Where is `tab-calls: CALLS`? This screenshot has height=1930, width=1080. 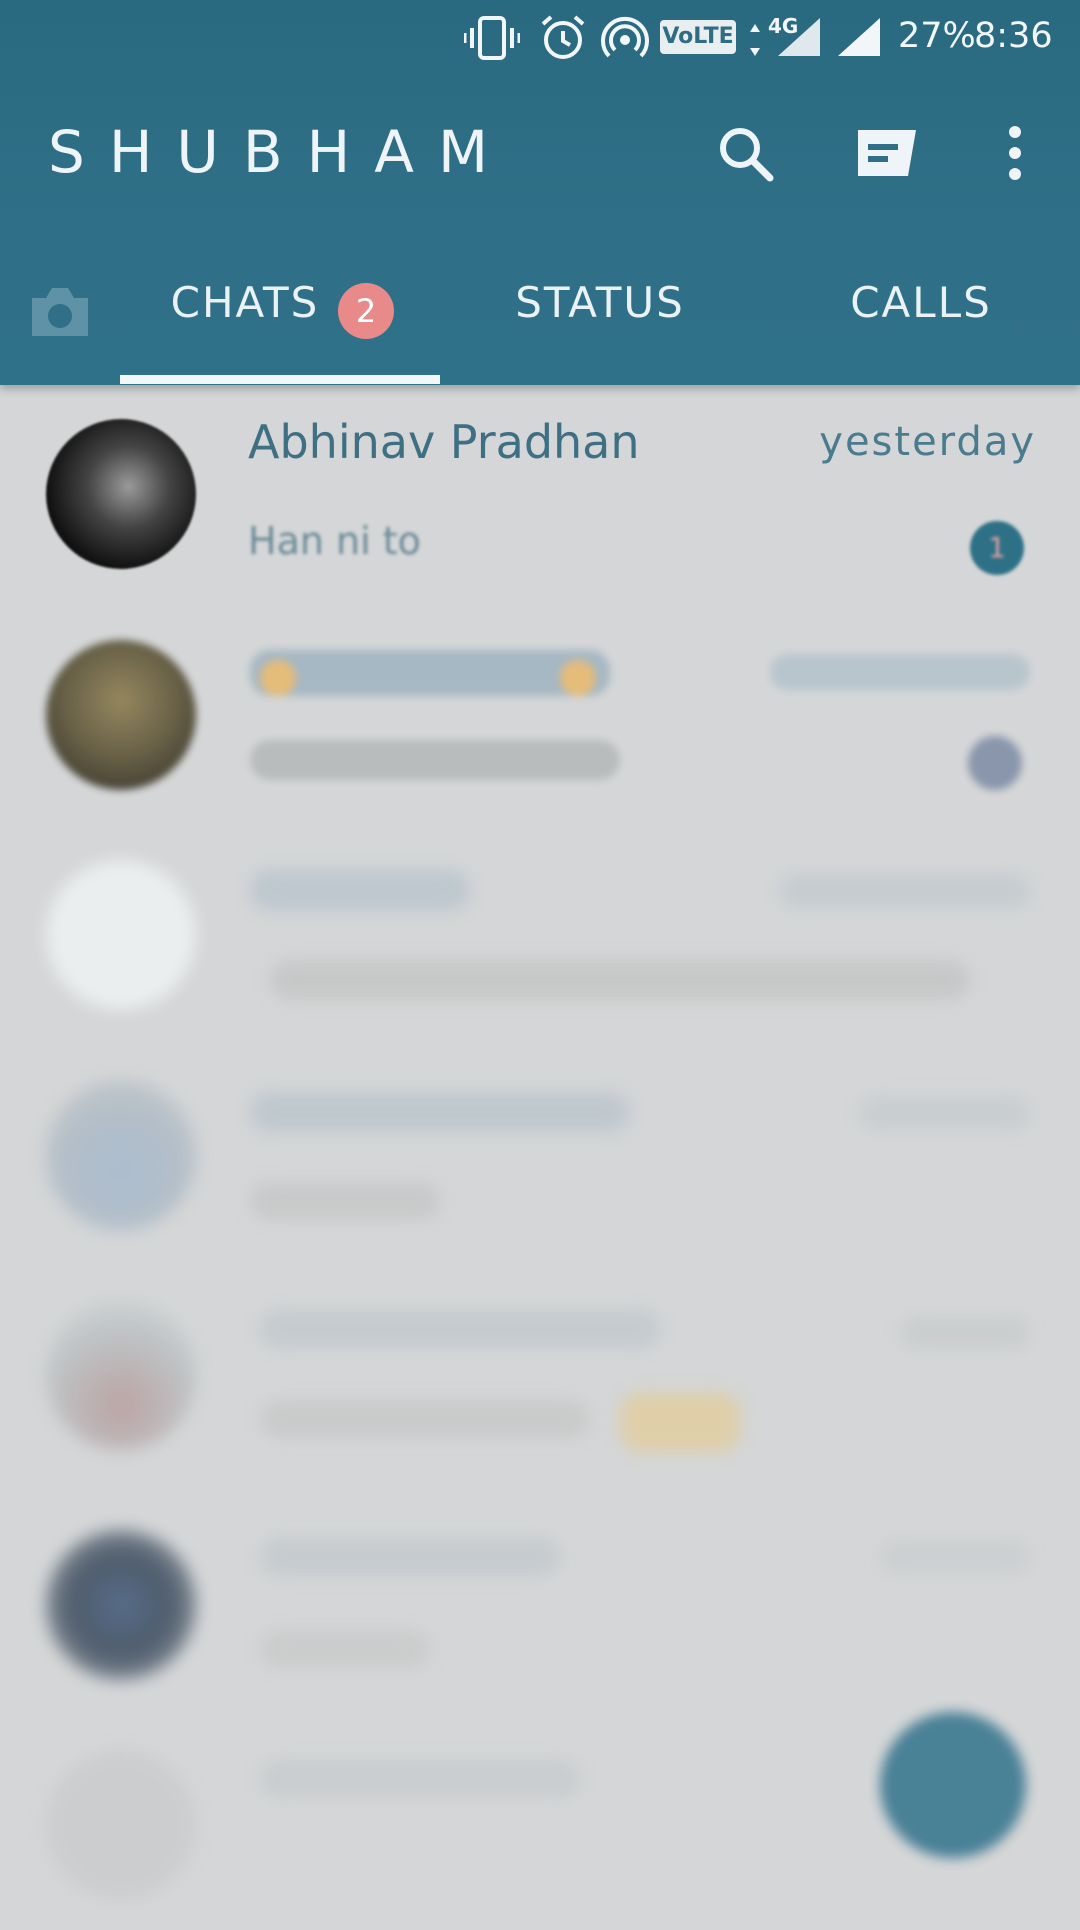
tab-calls: CALLS is located at coordinates (921, 308).